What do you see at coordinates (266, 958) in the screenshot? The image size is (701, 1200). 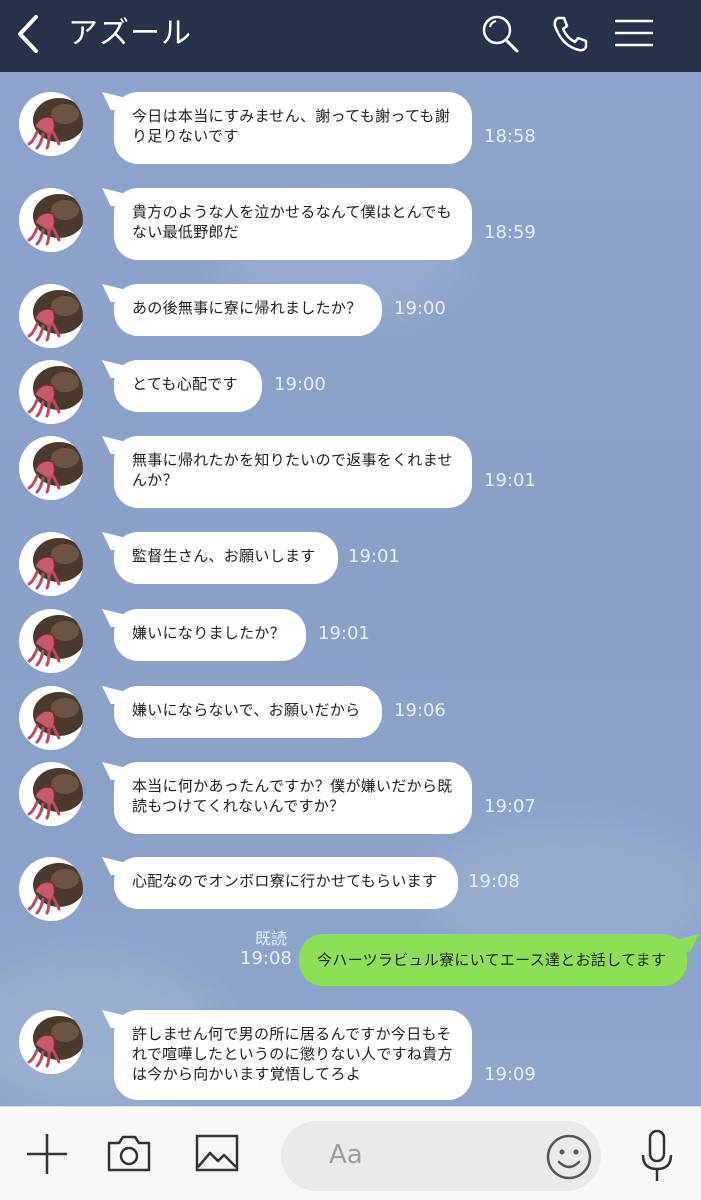 I see `sent-message-time: 19:08` at bounding box center [266, 958].